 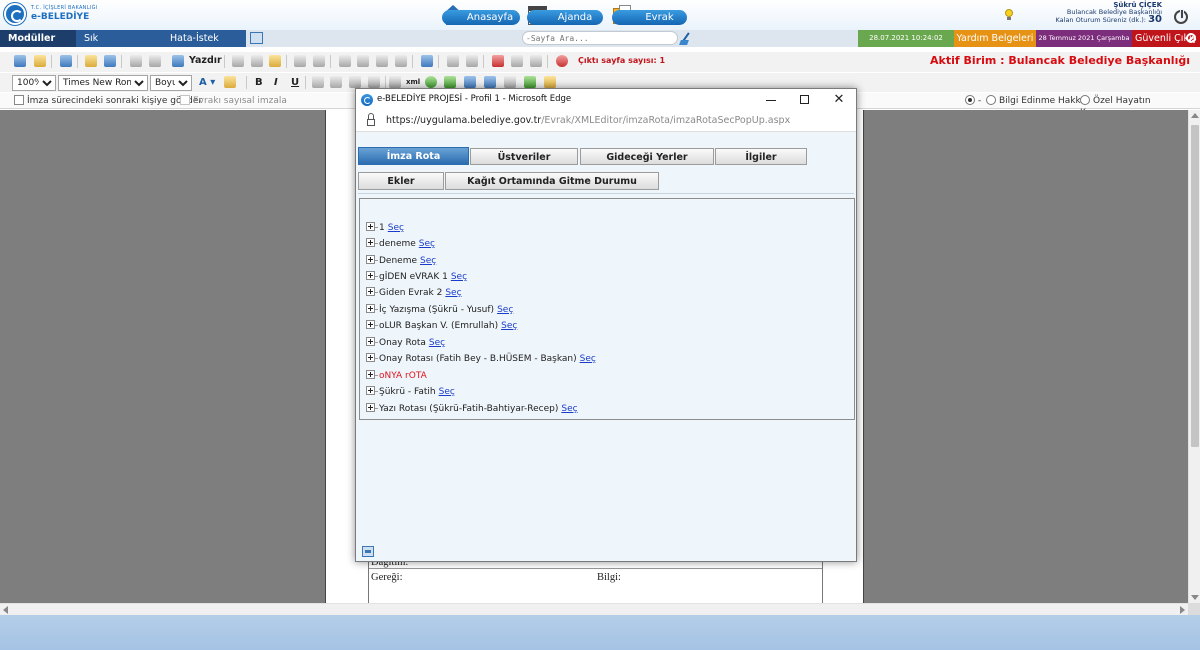 I want to click on tree-node: oNYA rOTA, so click(x=396, y=376).